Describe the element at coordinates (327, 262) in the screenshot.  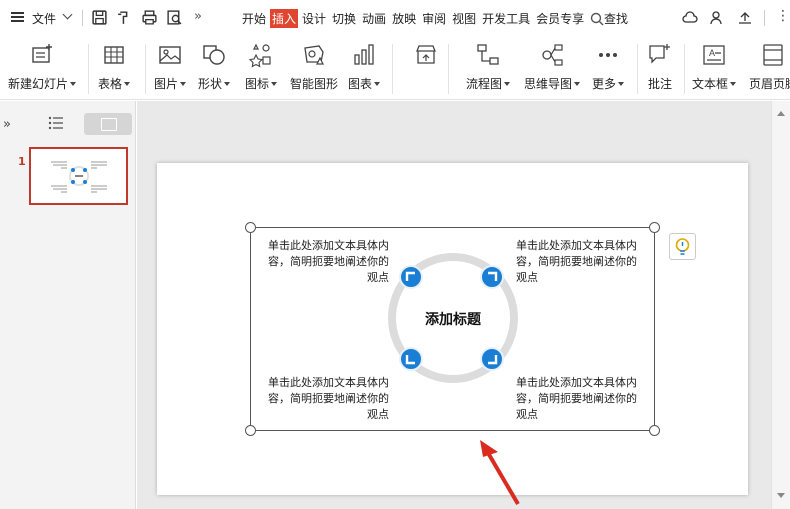
I see `text-placeholder-top-left: 单击此处添加文本具体内容，简明扼要地阐述你的观点` at that location.